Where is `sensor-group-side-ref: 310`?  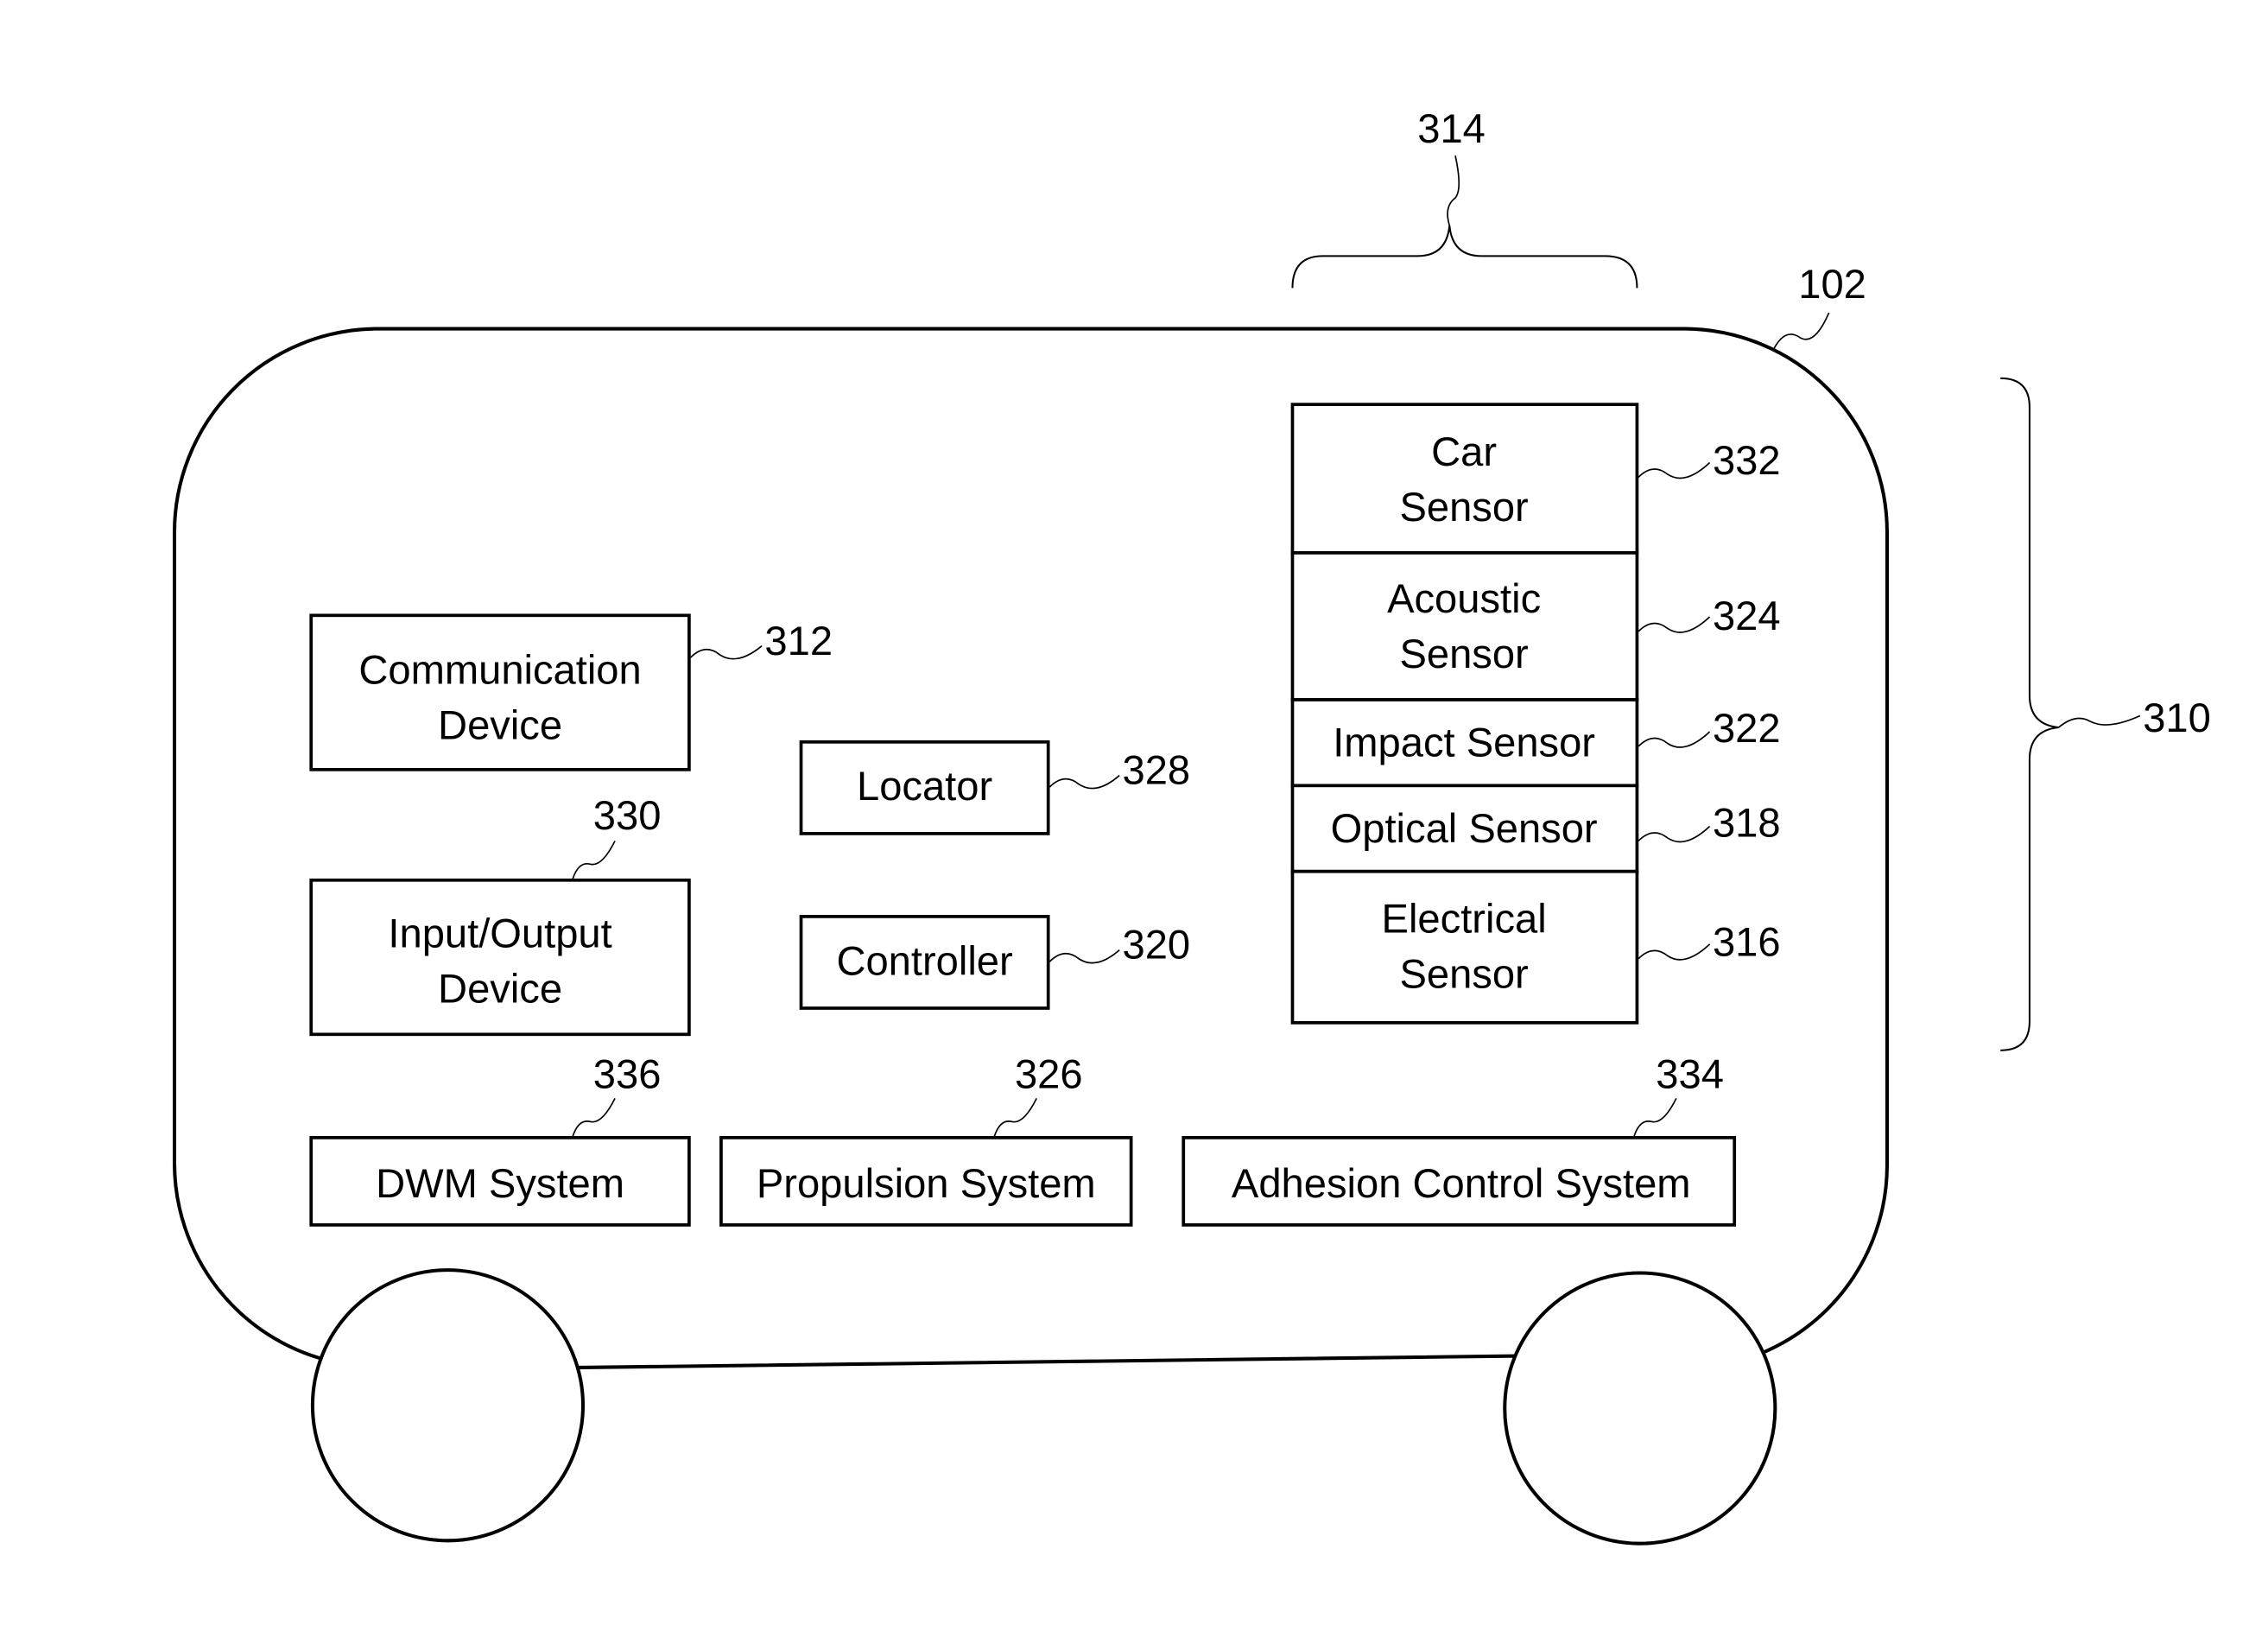
sensor-group-side-ref: 310 is located at coordinates (2177, 717).